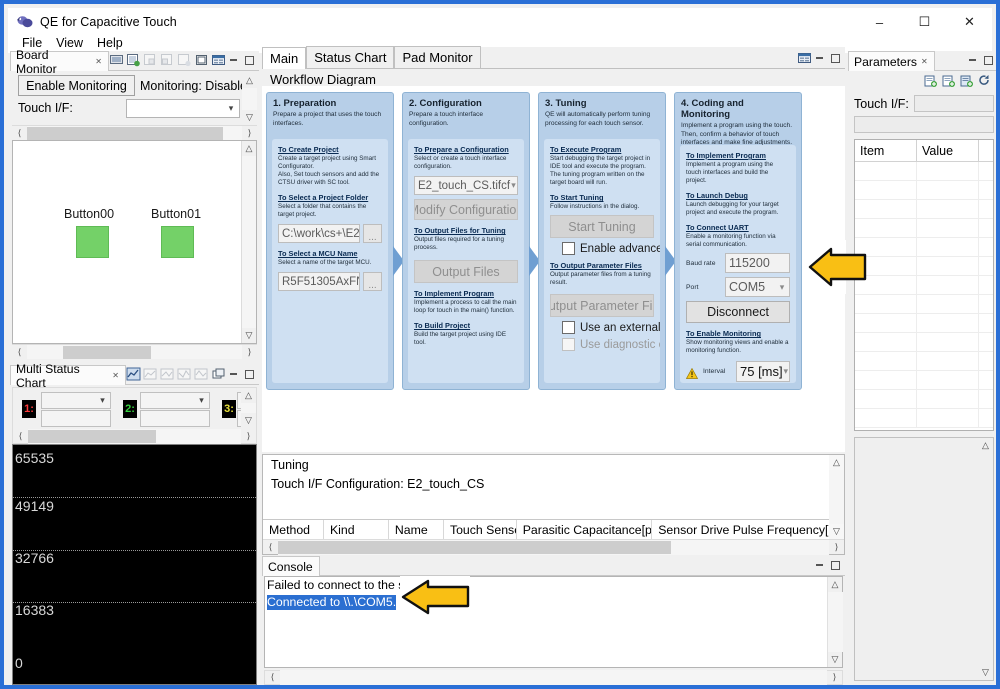 The height and width of the screenshot is (689, 1000). I want to click on pad-button00, so click(92, 242).